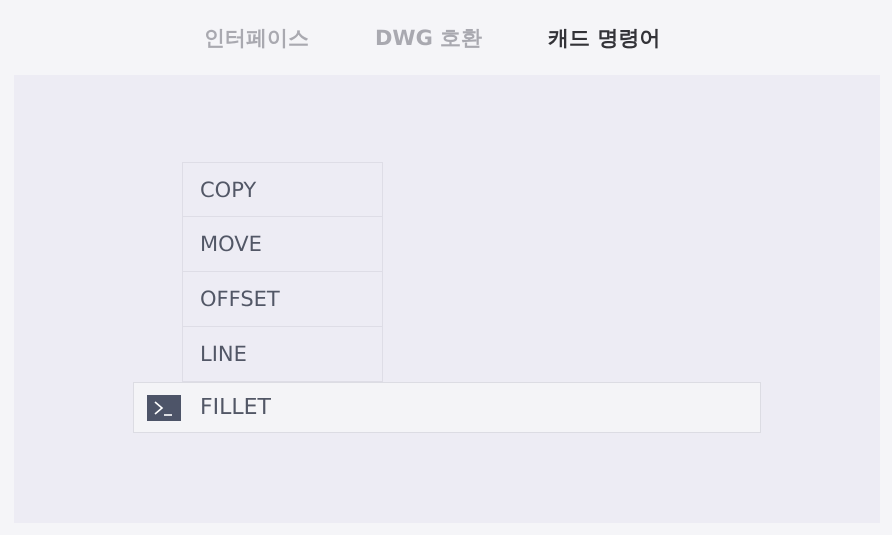 The height and width of the screenshot is (535, 892). Describe the element at coordinates (164, 407) in the screenshot. I see `terminal-icon` at that location.